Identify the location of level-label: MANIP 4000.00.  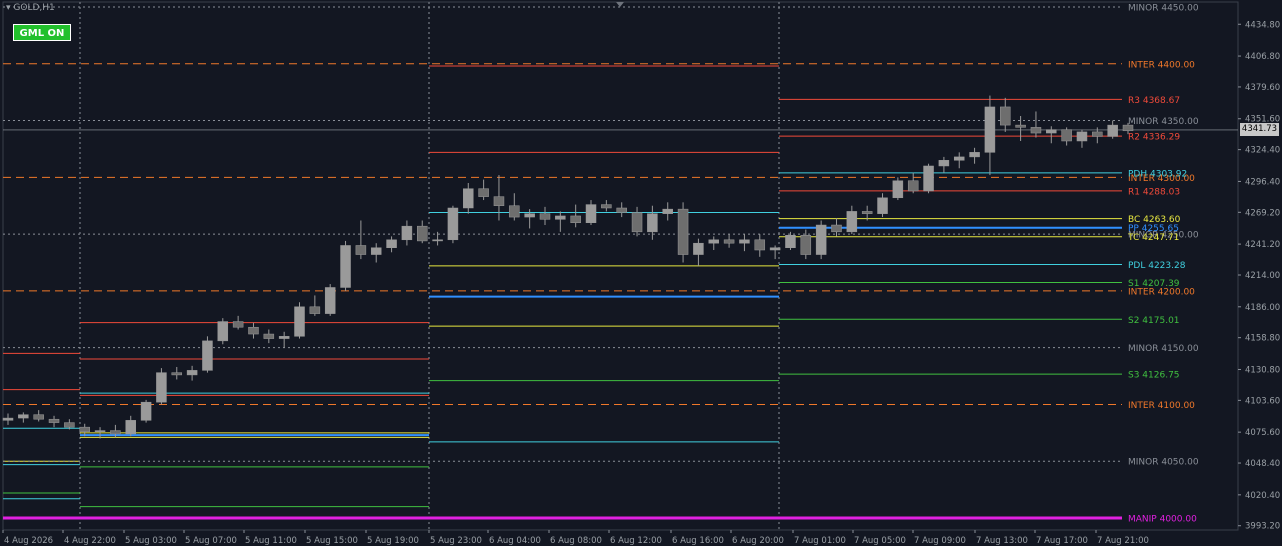
(1162, 520).